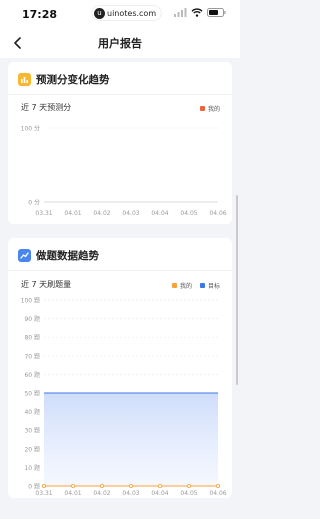 Image resolution: width=320 pixels, height=519 pixels. I want to click on trend-line-icon, so click(24, 255).